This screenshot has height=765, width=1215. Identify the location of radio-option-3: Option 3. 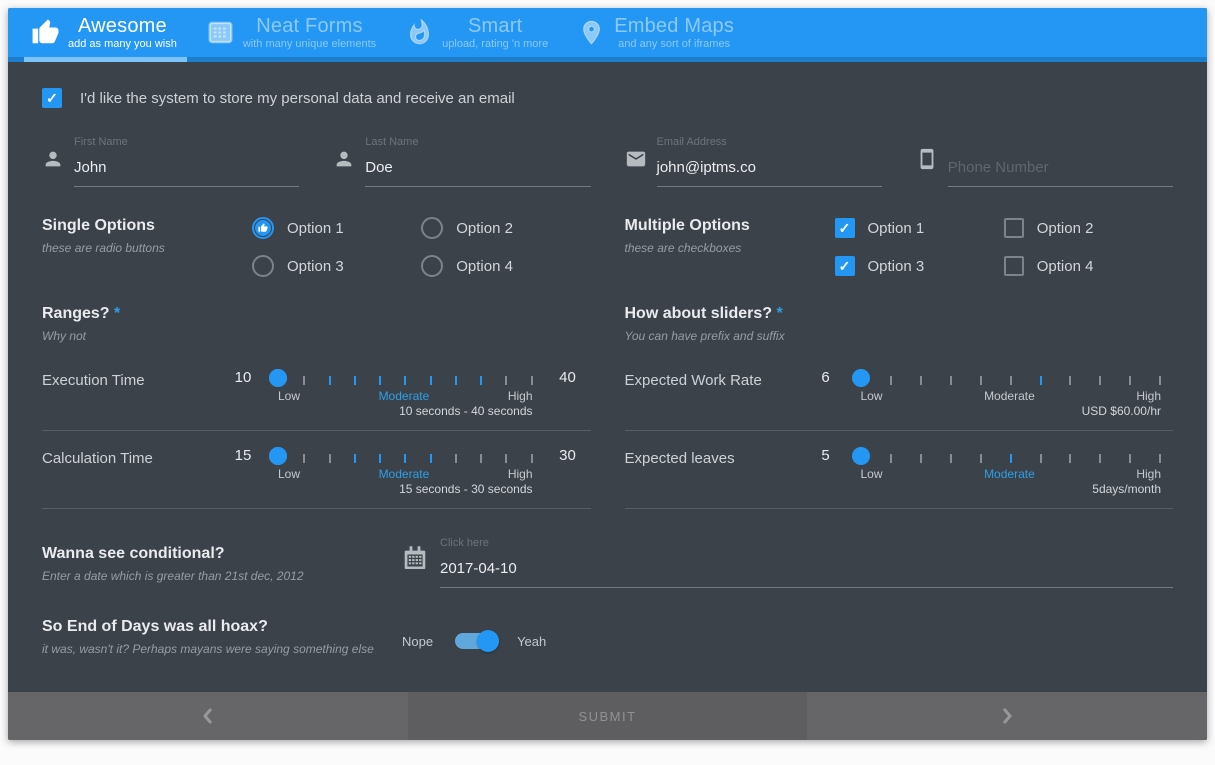
(336, 266).